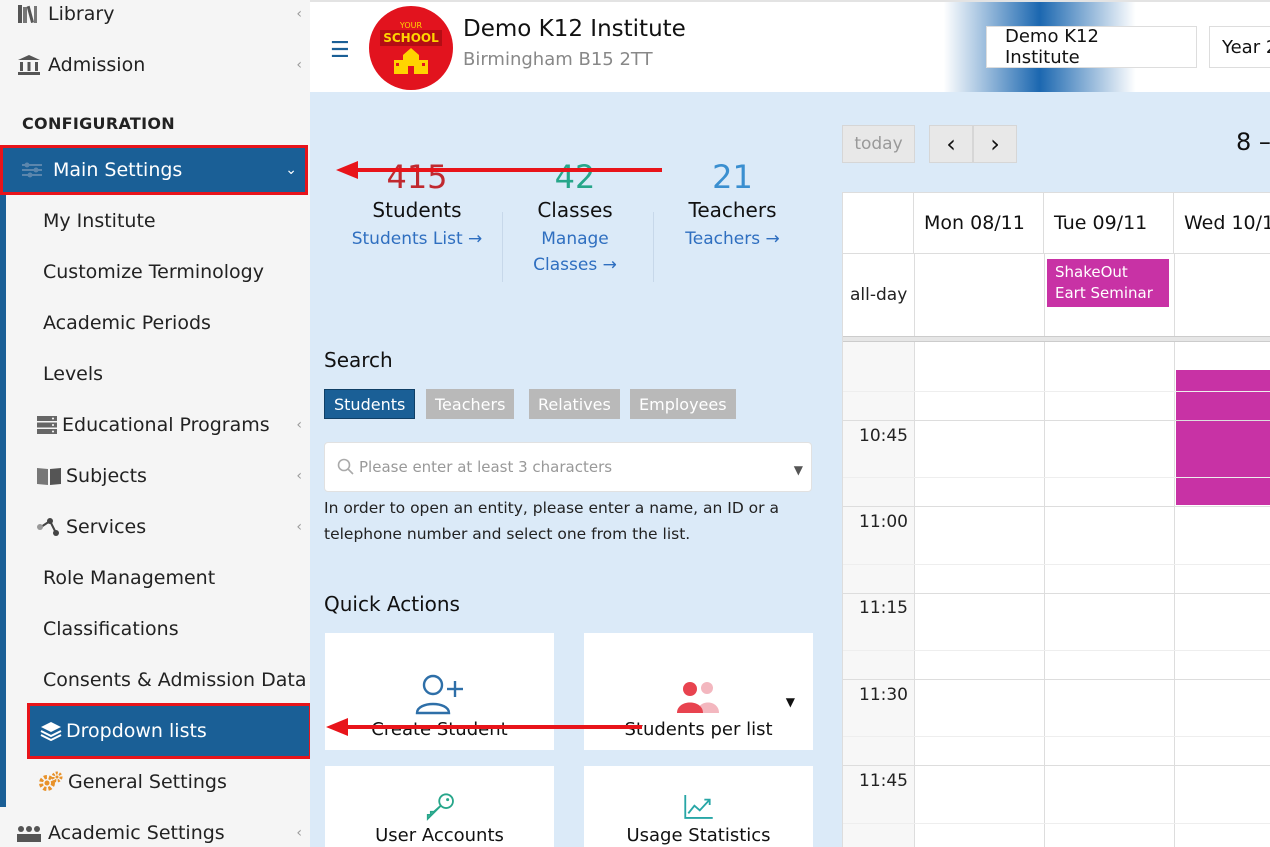 This screenshot has width=1270, height=847. I want to click on sidebar-item-academic-settings: Academic Settings ‹, so click(155, 829).